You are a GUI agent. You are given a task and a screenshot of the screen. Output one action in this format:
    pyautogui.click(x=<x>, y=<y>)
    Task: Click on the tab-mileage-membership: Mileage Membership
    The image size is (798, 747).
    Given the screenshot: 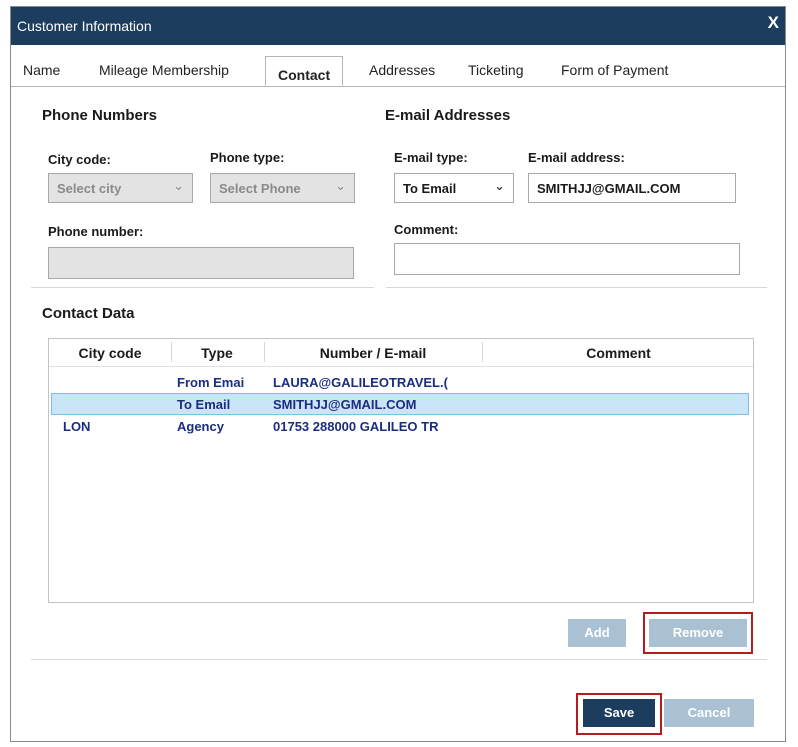 What is the action you would take?
    pyautogui.click(x=164, y=70)
    